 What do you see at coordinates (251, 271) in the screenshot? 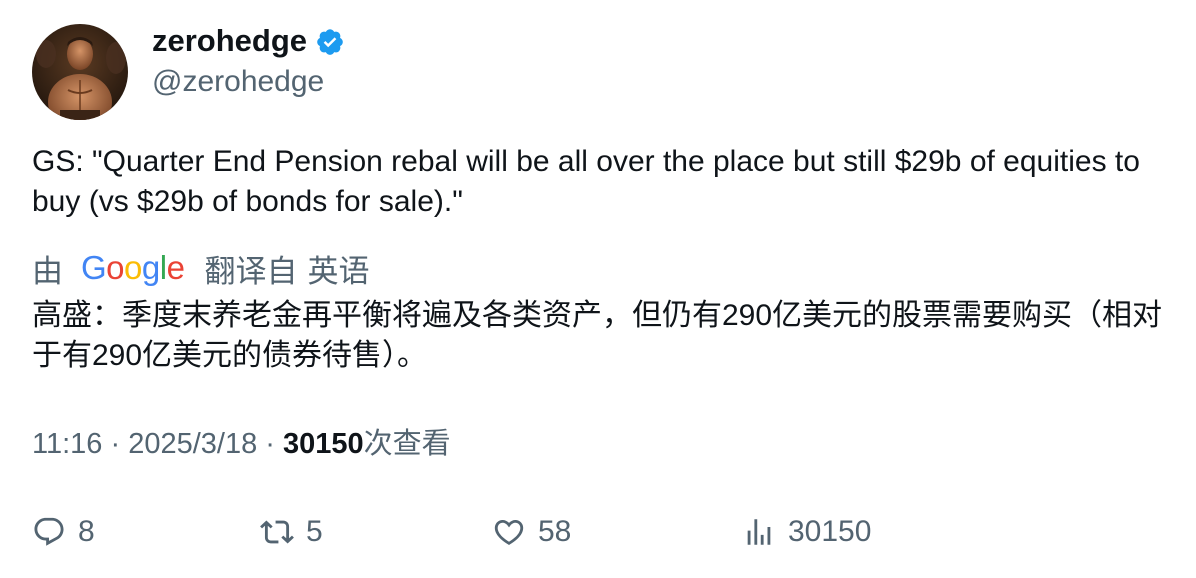
I see `translation-suffix: 翻译自` at bounding box center [251, 271].